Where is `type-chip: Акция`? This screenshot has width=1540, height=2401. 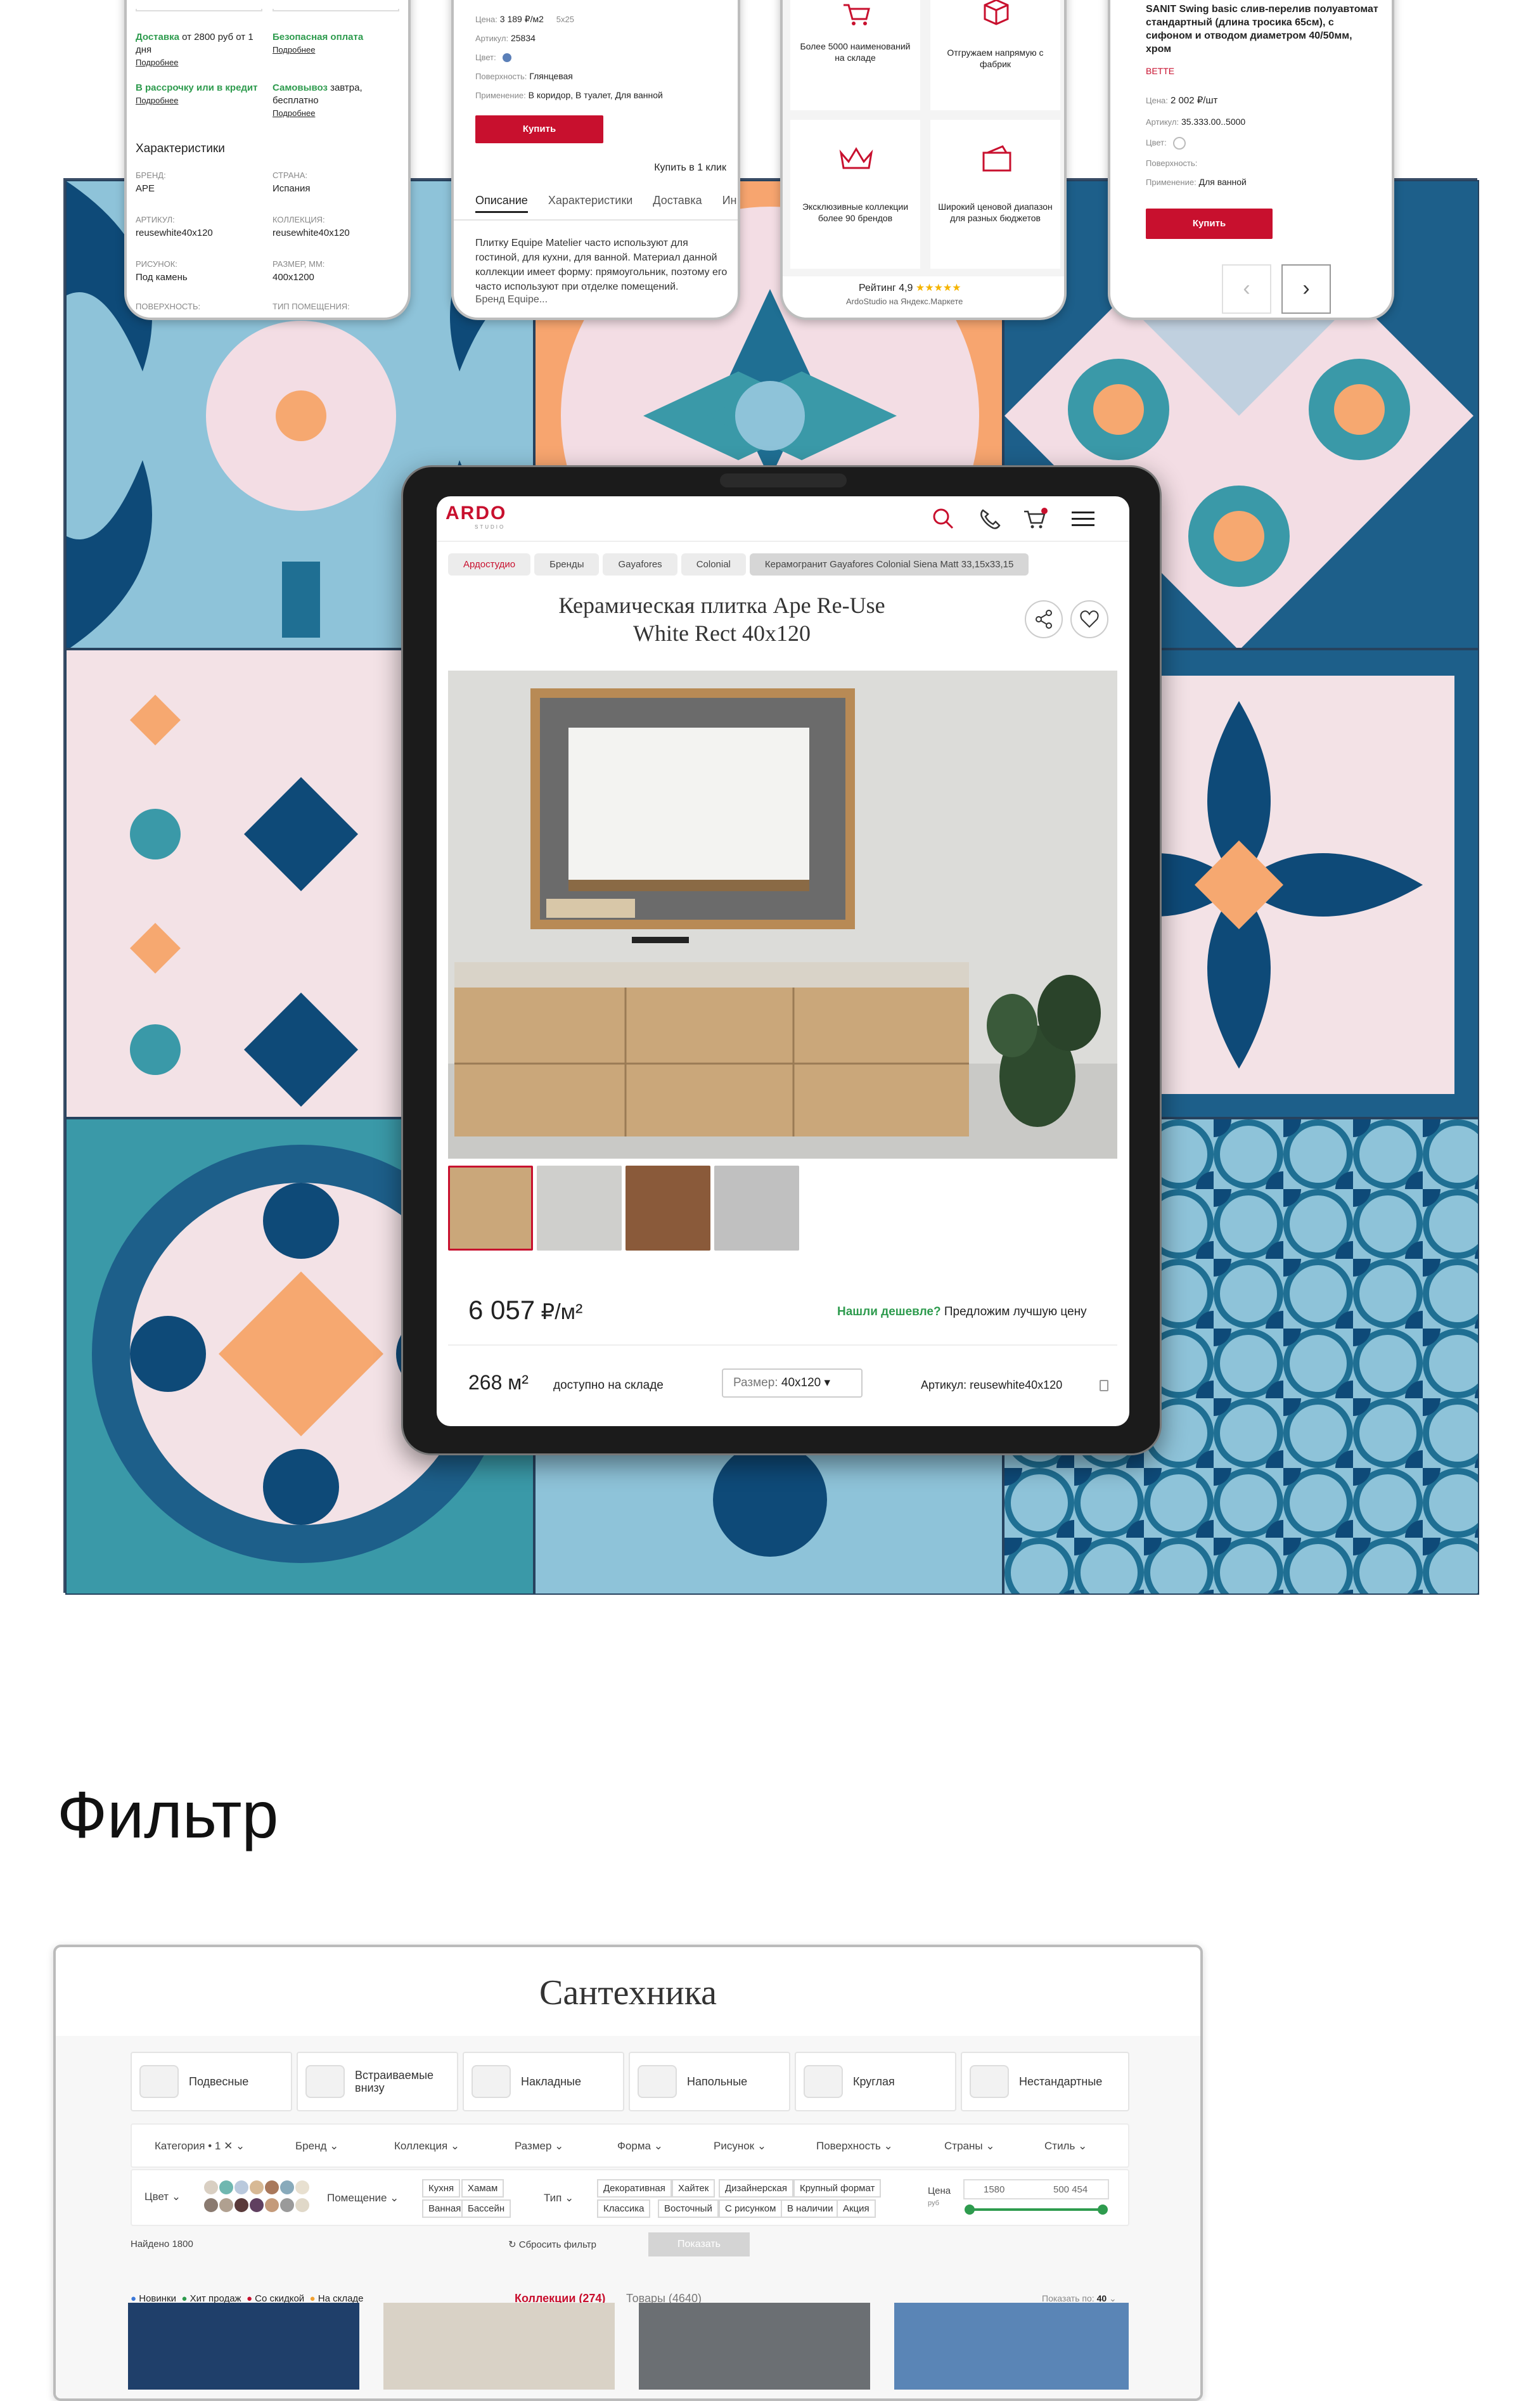 type-chip: Акция is located at coordinates (856, 2209).